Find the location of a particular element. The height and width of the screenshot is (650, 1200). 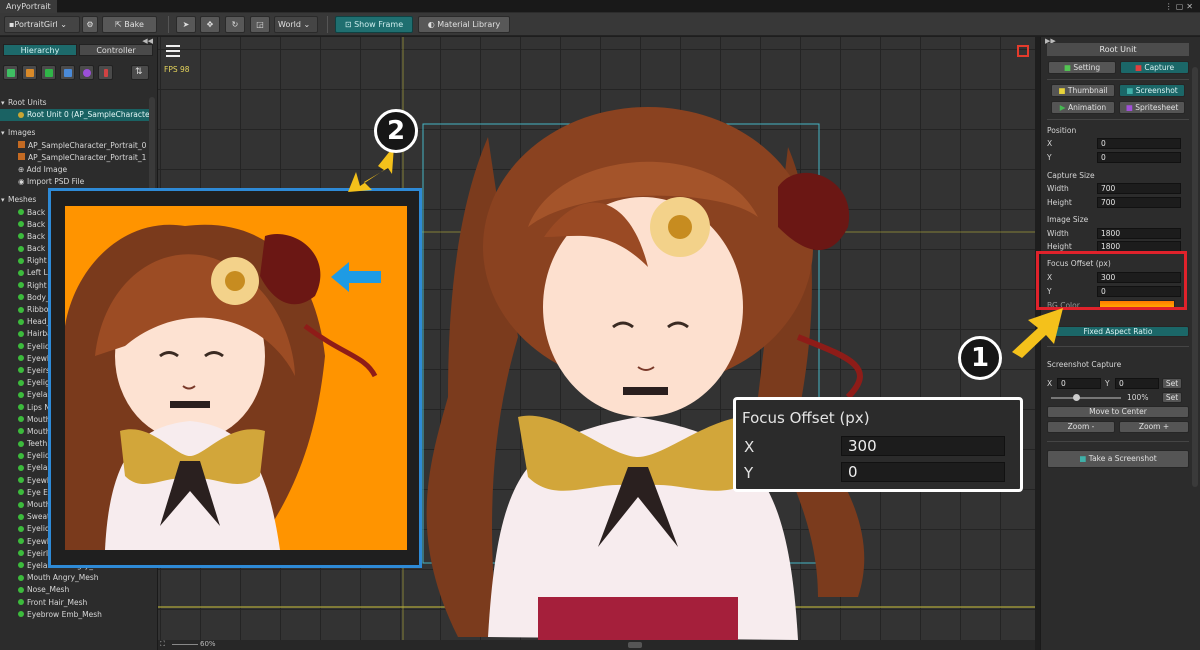

add-image-item: ⊕ Add Image is located at coordinates (75, 170).